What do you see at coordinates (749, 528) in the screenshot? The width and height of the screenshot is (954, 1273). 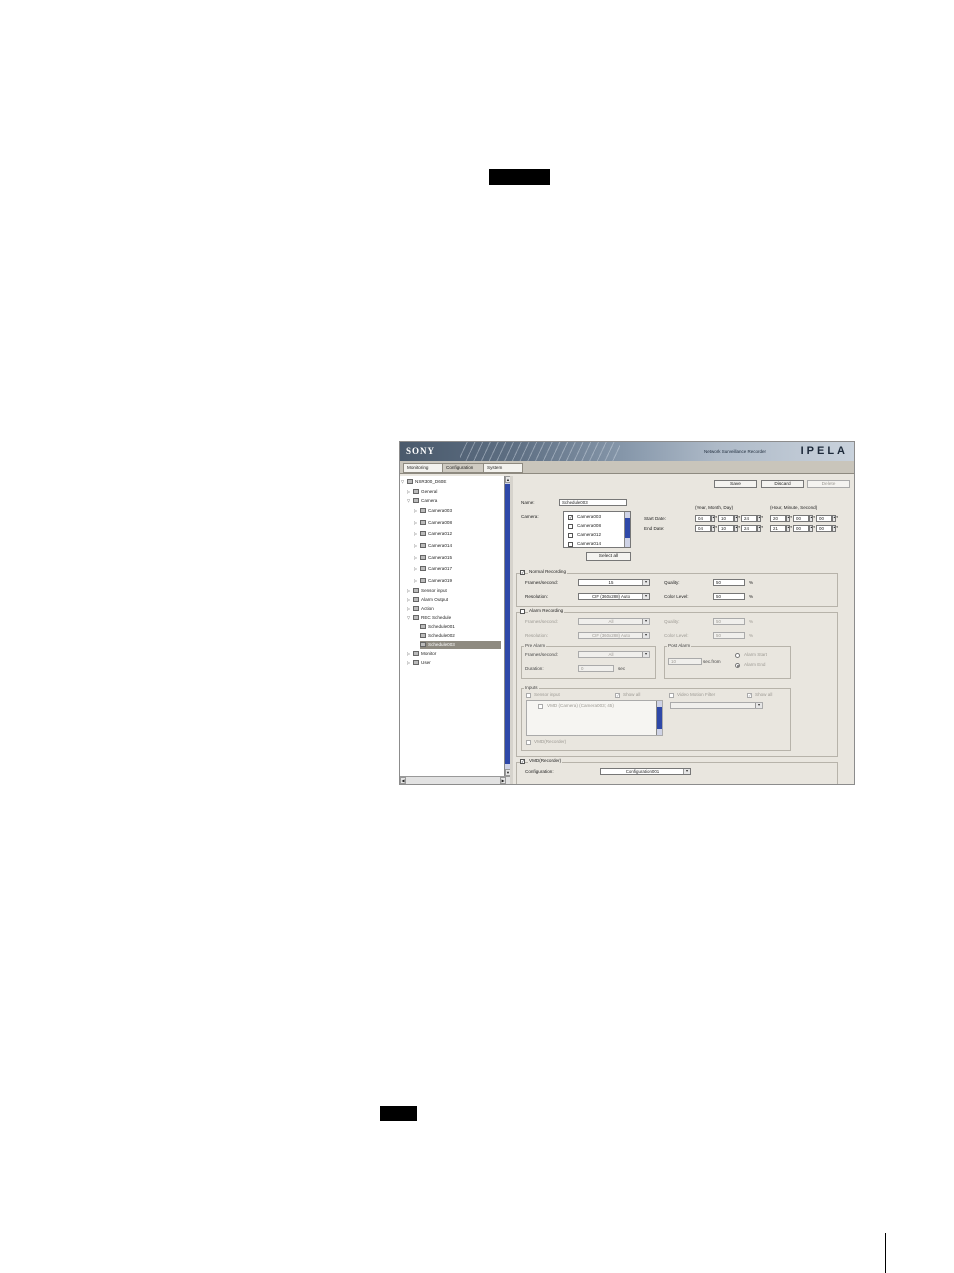 I see `end-day-input: 24` at bounding box center [749, 528].